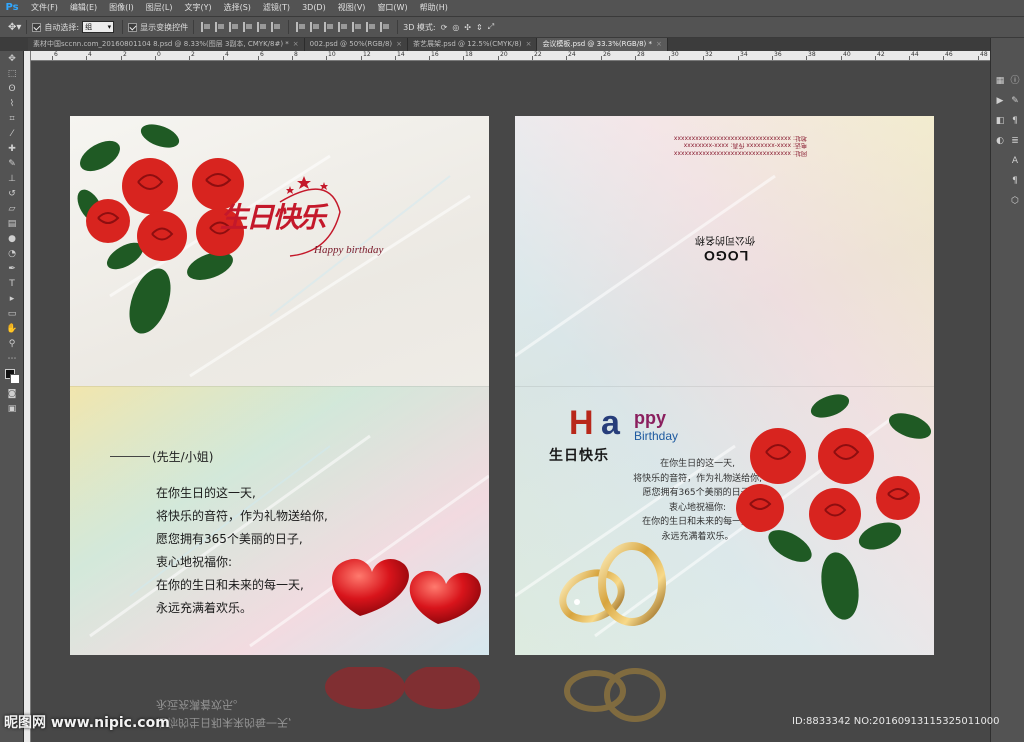 The height and width of the screenshot is (742, 1024). I want to click on 3d-pan-icon: ✣, so click(467, 27).